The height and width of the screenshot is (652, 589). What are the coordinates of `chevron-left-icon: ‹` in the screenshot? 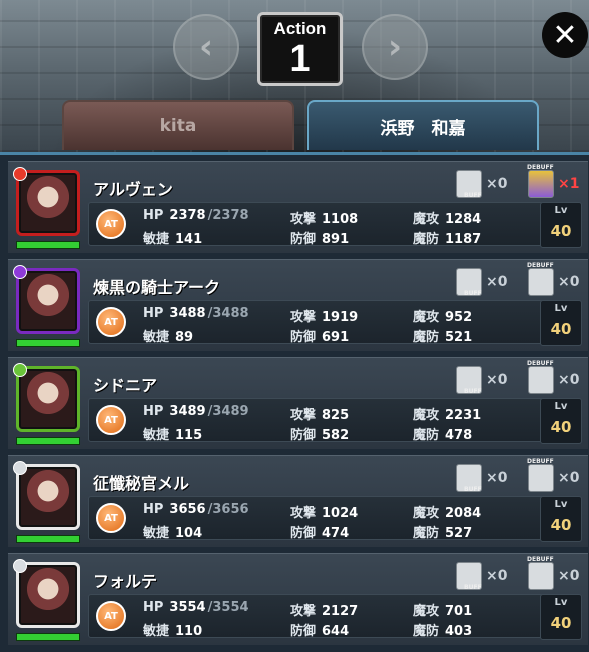 It's located at (205, 47).